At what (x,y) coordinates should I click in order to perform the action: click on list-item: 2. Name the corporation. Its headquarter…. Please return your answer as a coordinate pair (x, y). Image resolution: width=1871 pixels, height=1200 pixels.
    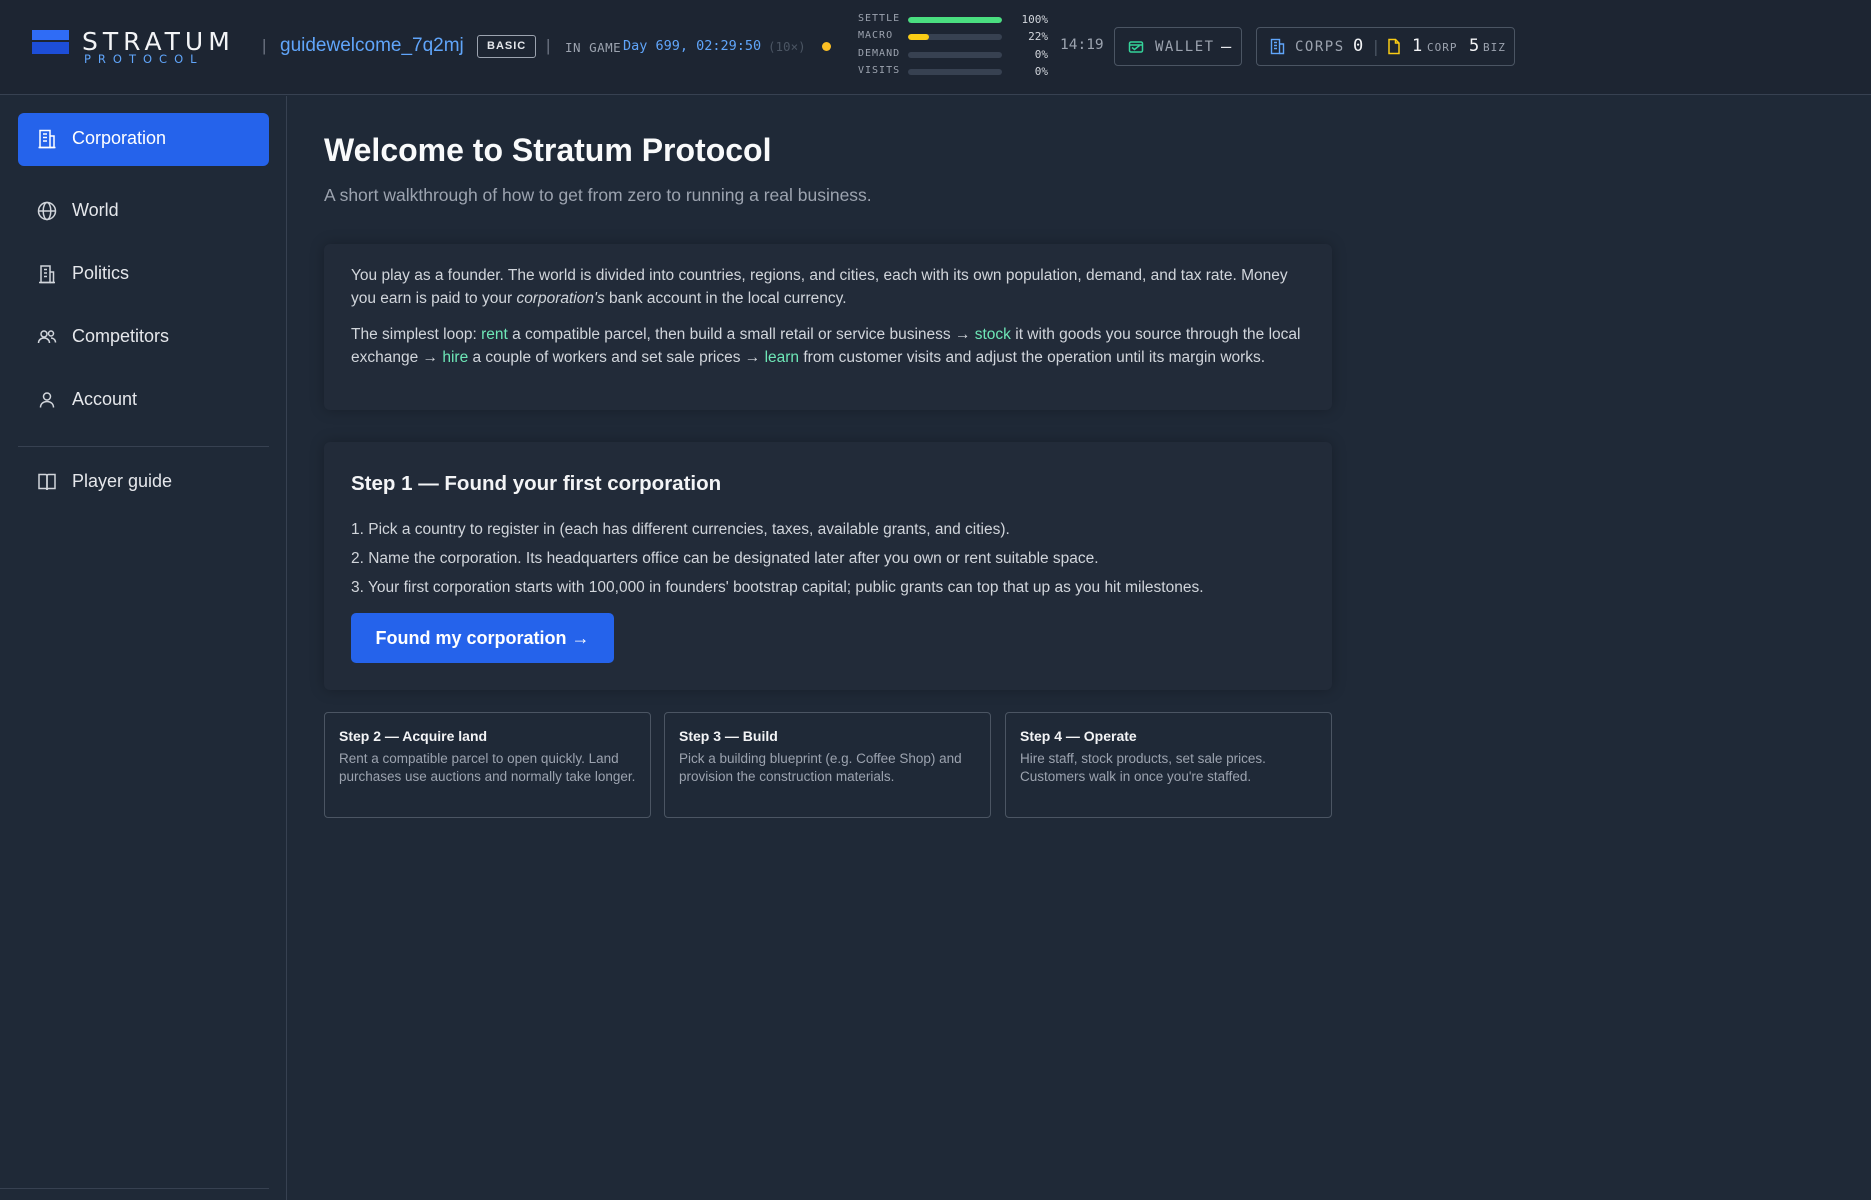
    Looking at the image, I should click on (725, 558).